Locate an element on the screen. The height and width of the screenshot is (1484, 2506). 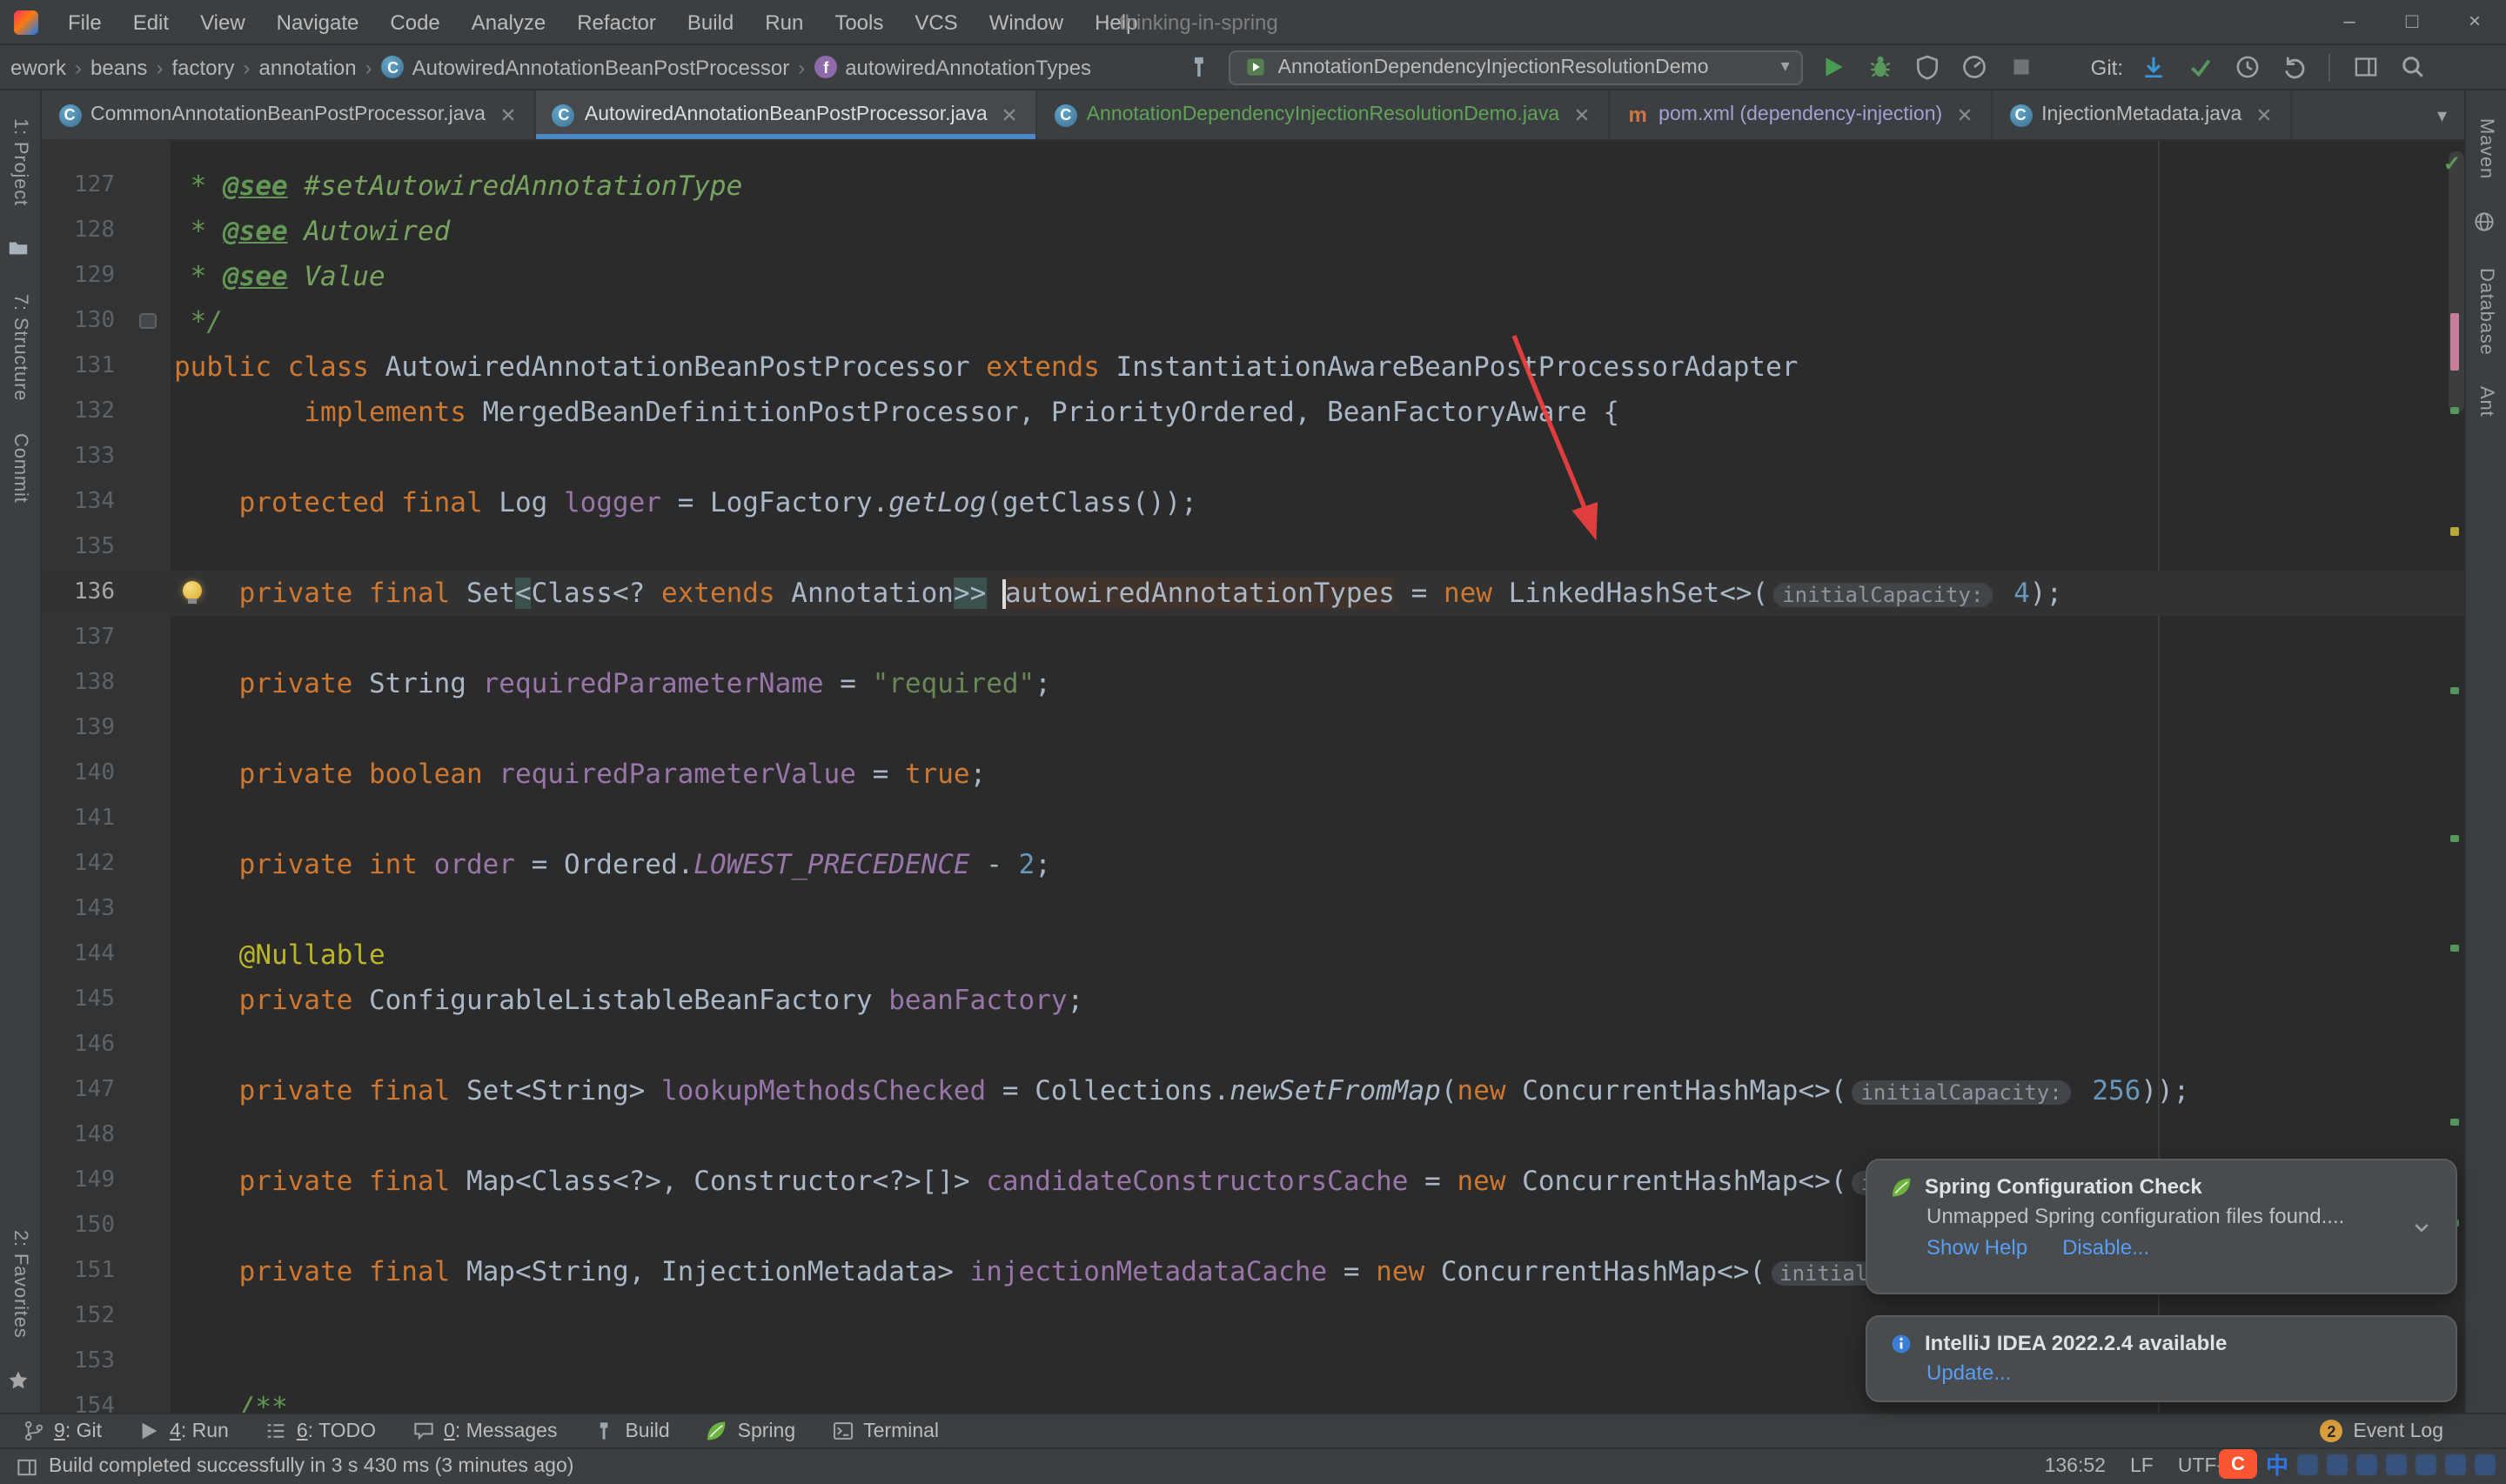
breadcrumb-item-autowiredannotationbeanpostprocessor: C AutowiredAnnotationBeanPostProcessor is located at coordinates (585, 67).